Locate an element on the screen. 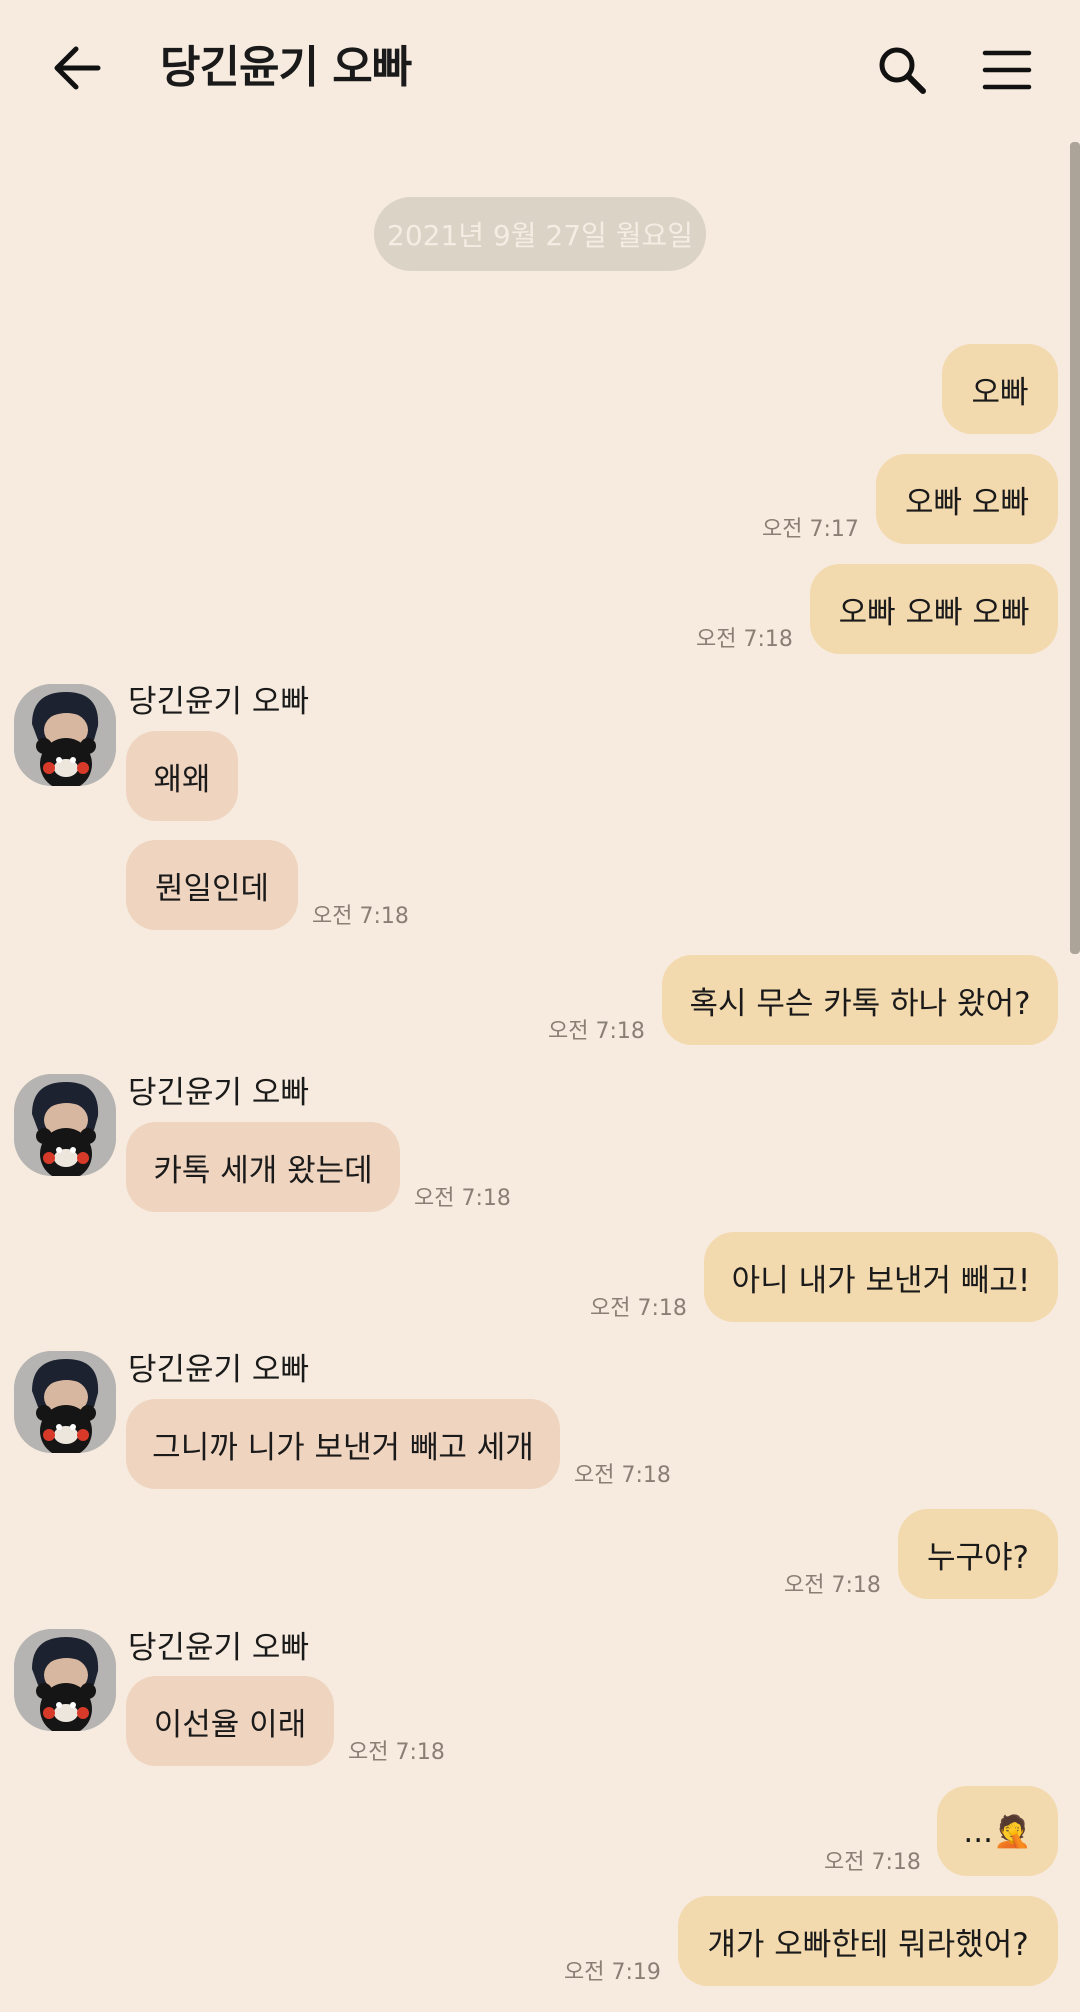  date-divider: 2021년 9월 27일 월요일 is located at coordinates (540, 234).